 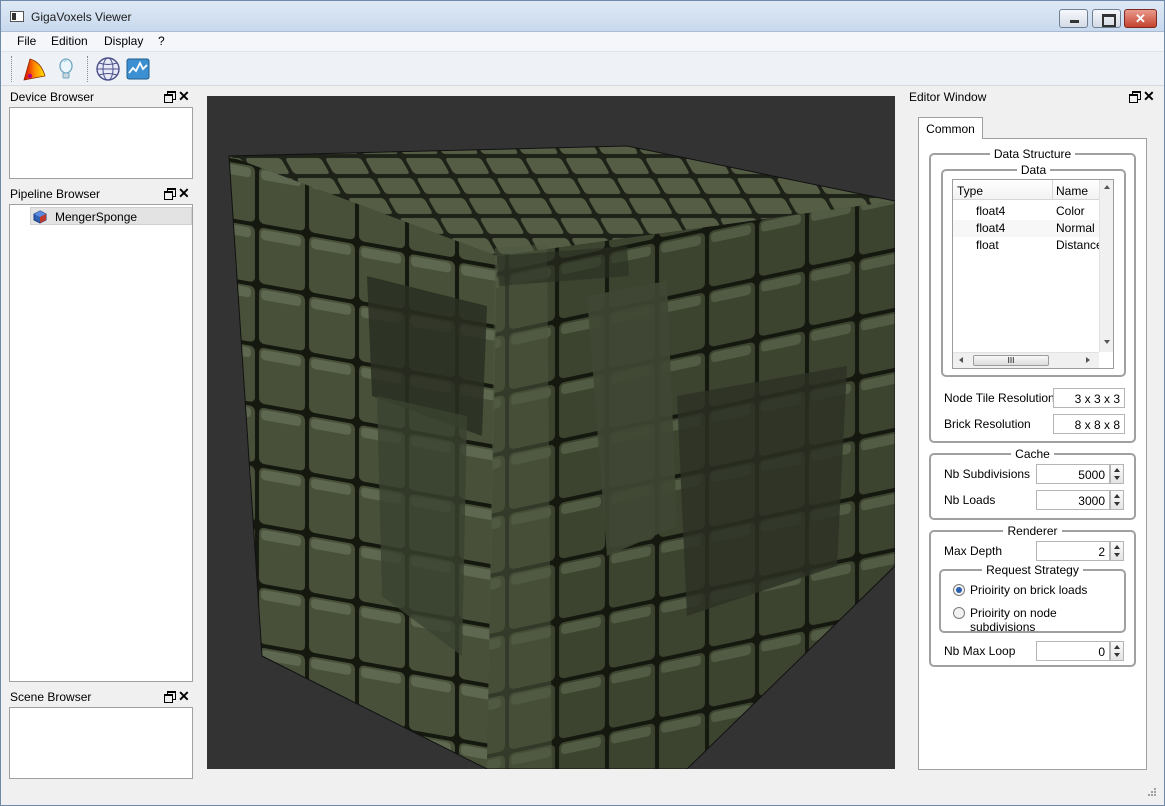 I want to click on max-depth-input: 2, so click(x=1073, y=551).